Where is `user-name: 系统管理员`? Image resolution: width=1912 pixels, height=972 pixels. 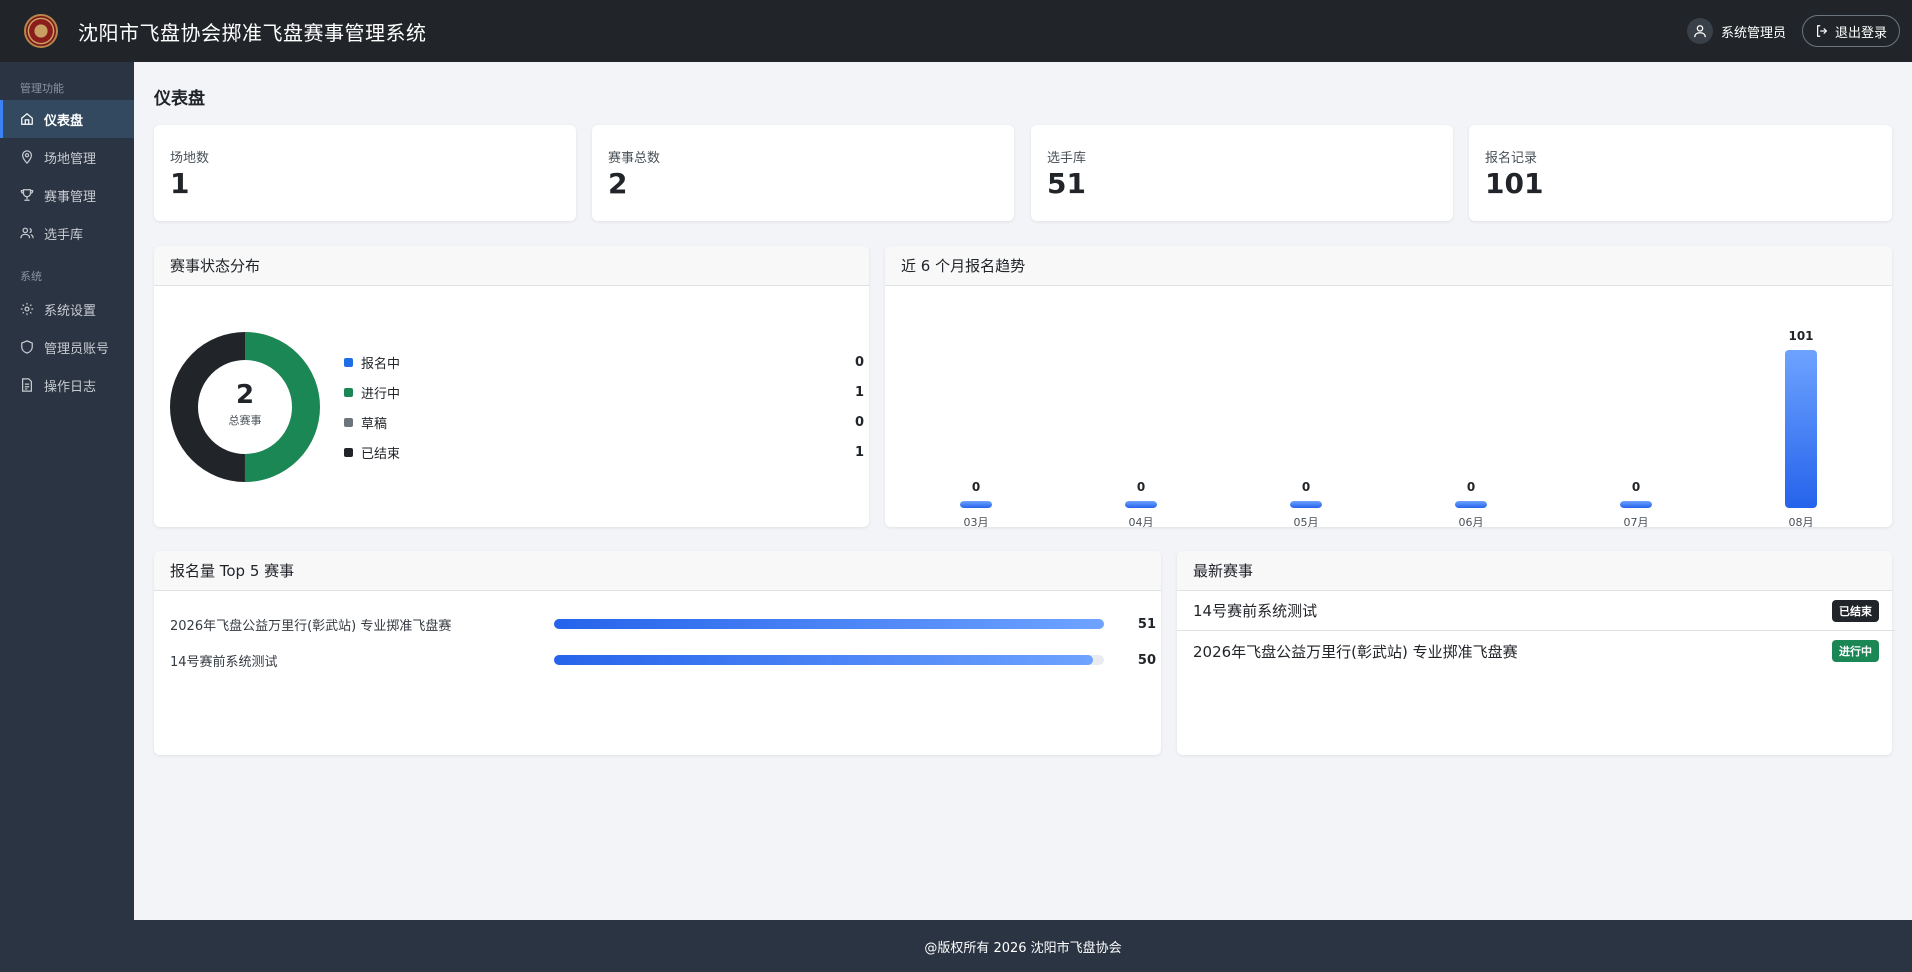
user-name: 系统管理员 is located at coordinates (1753, 33).